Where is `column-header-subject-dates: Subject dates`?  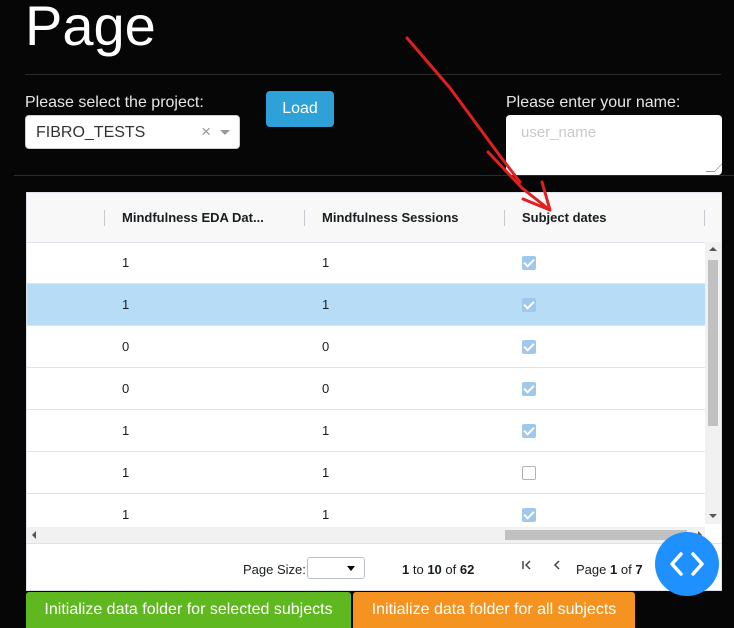
column-header-subject-dates: Subject dates is located at coordinates (607, 217).